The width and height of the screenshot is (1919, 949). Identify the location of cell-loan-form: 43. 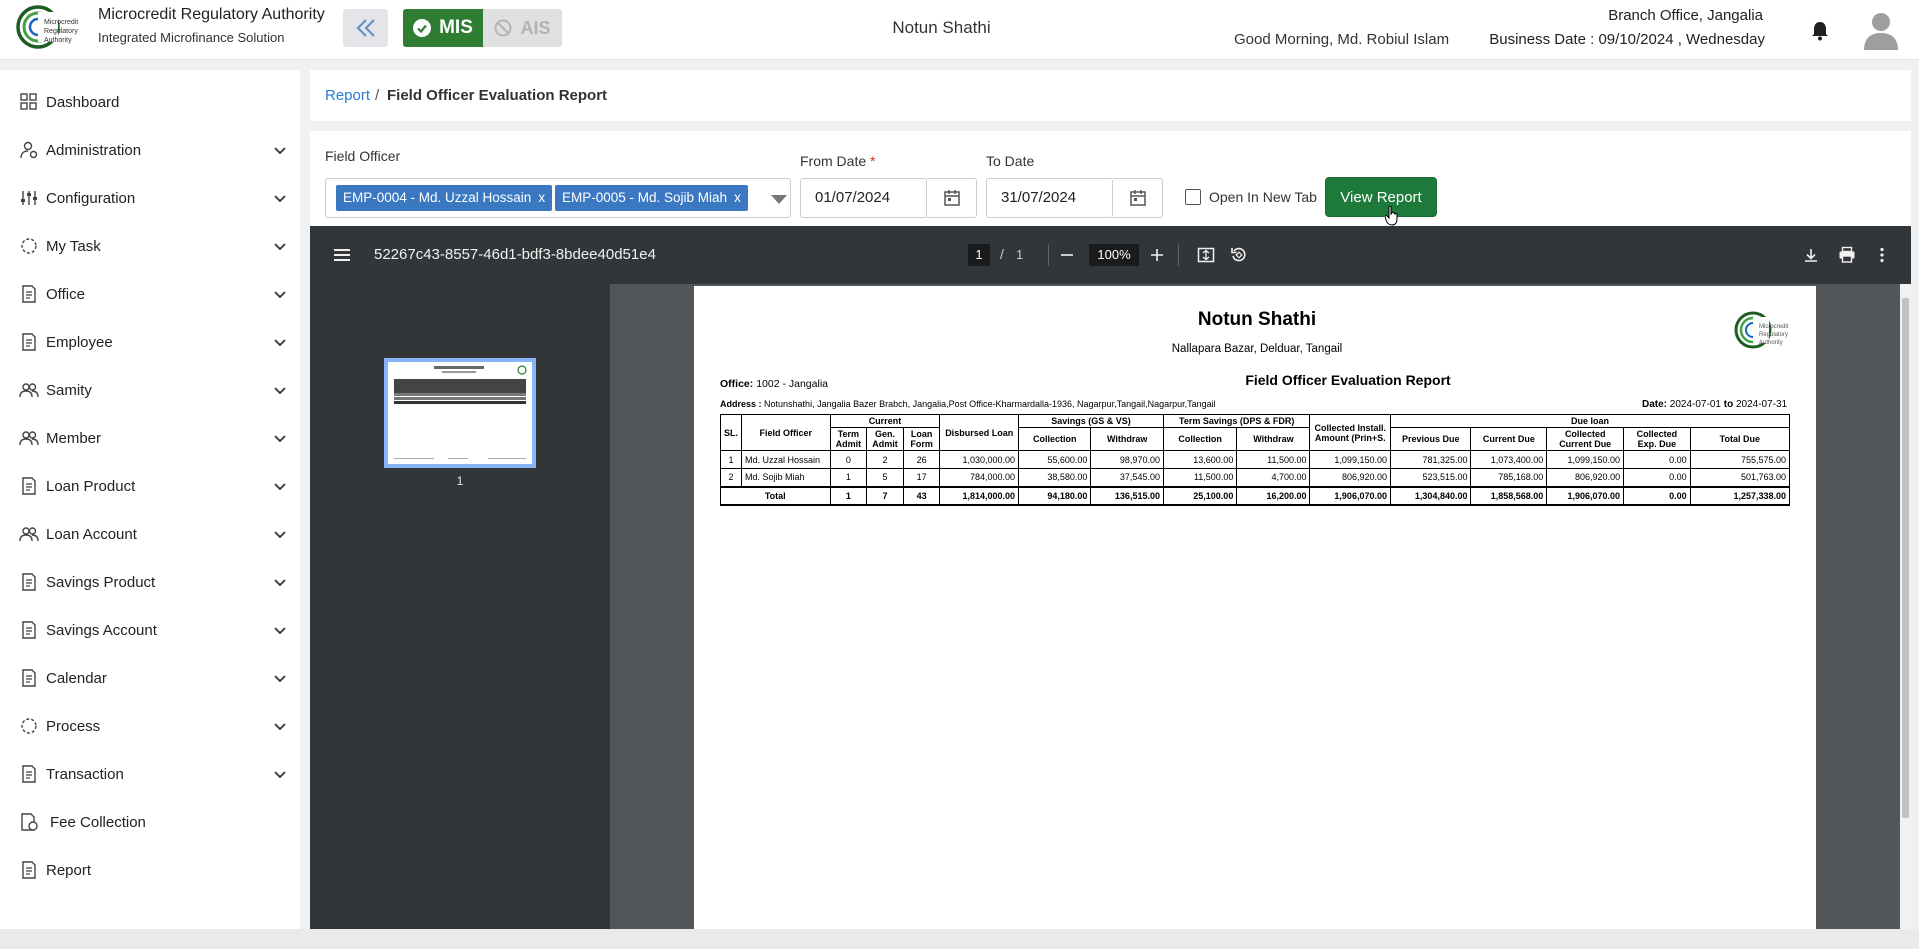
(921, 495).